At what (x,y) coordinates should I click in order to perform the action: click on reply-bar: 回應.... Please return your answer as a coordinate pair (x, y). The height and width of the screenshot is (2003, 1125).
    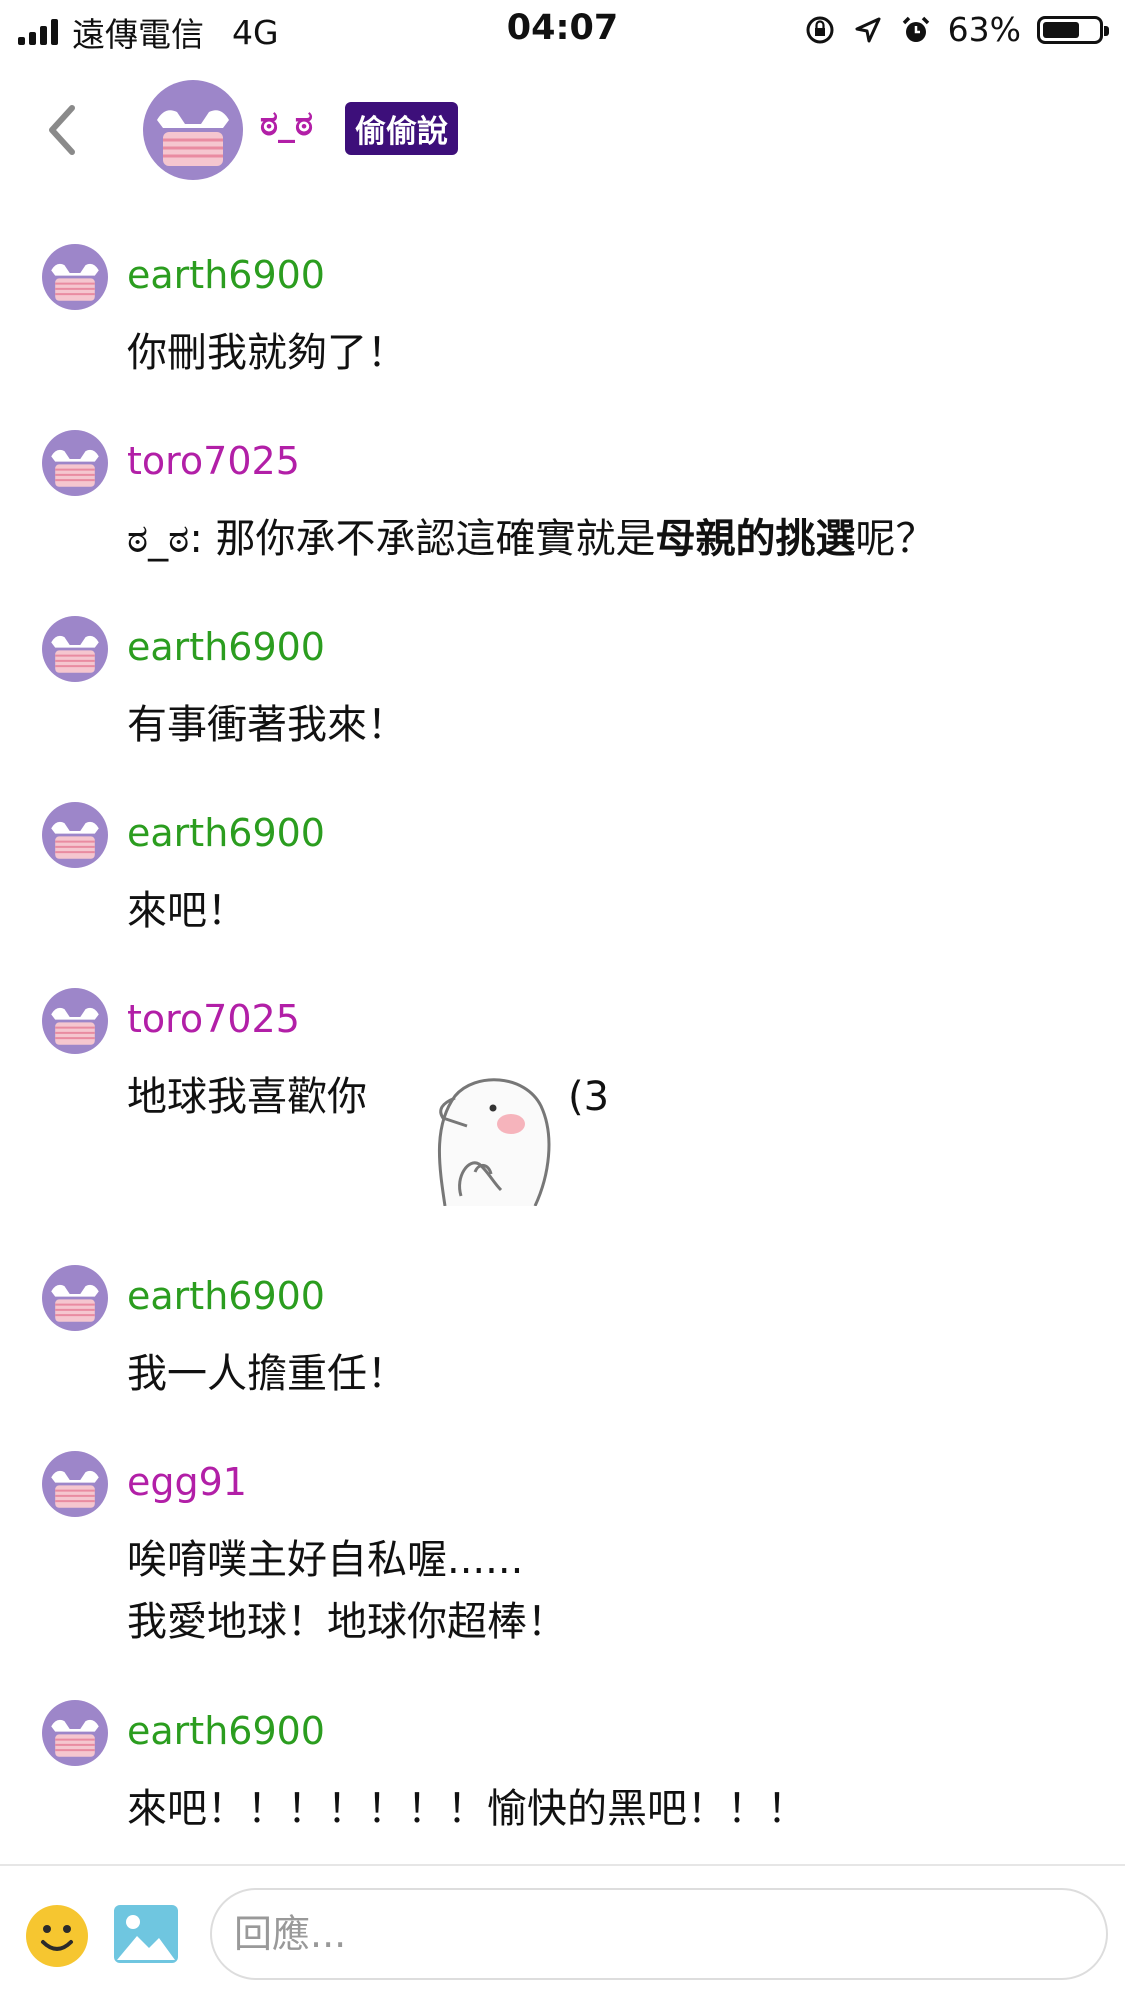
    Looking at the image, I should click on (562, 1933).